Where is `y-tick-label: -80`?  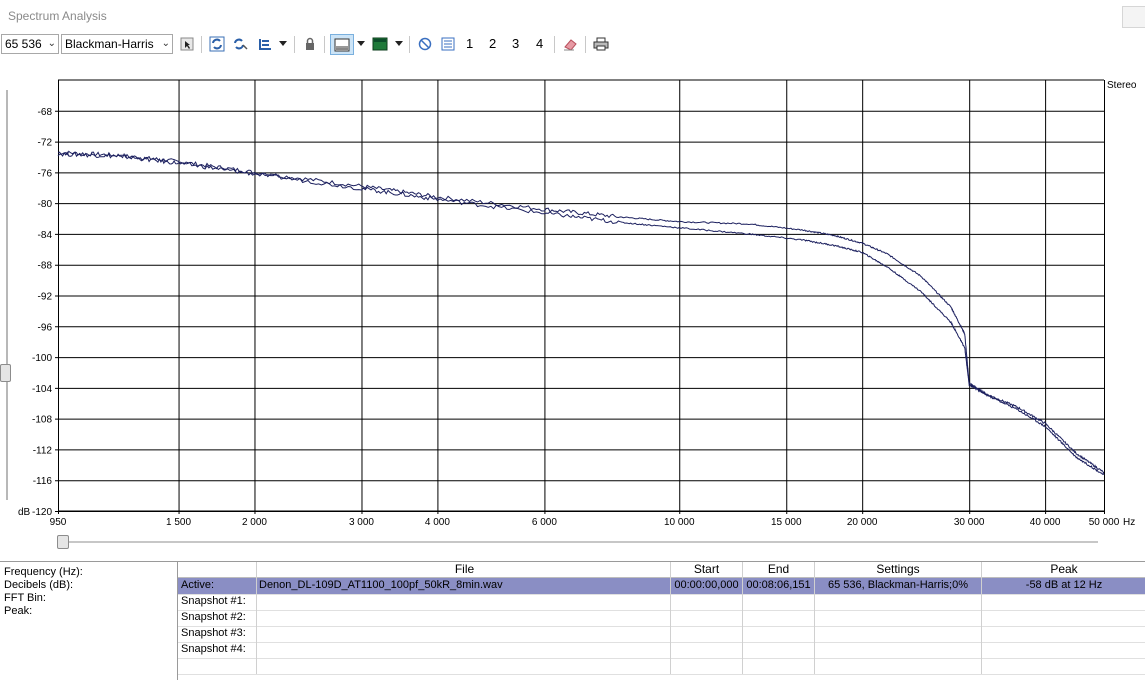
y-tick-label: -80 is located at coordinates (45, 204).